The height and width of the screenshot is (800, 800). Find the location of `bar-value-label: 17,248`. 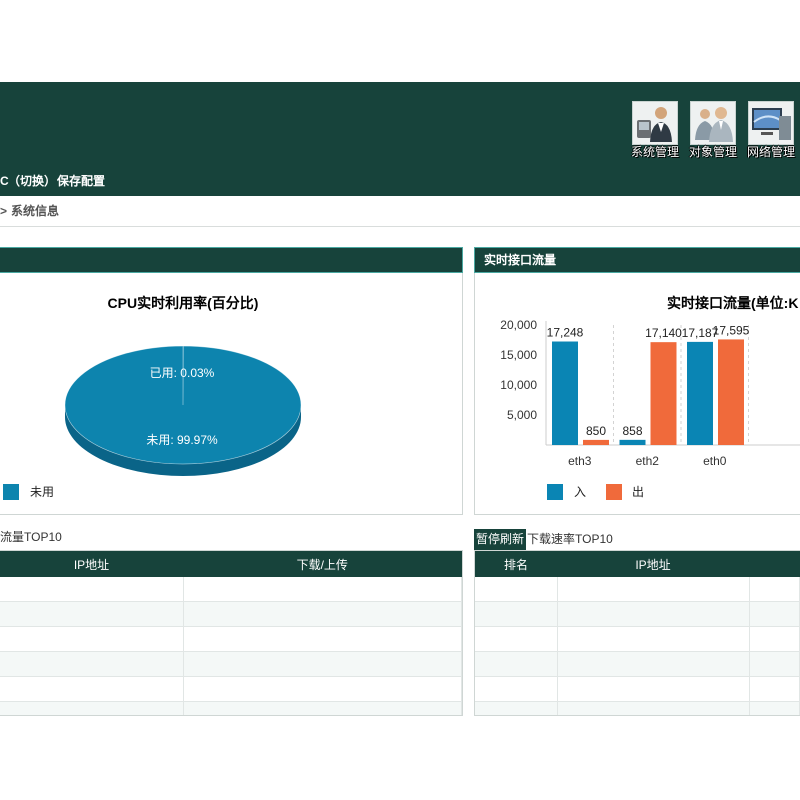

bar-value-label: 17,248 is located at coordinates (565, 333).